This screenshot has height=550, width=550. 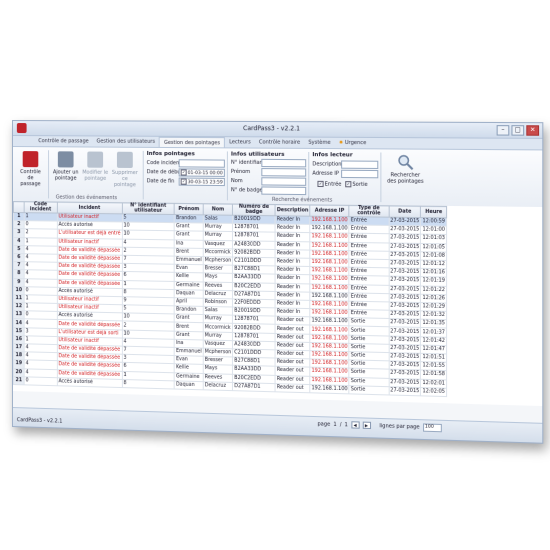 I want to click on cell-heure: 12:01:05, so click(x=434, y=247).